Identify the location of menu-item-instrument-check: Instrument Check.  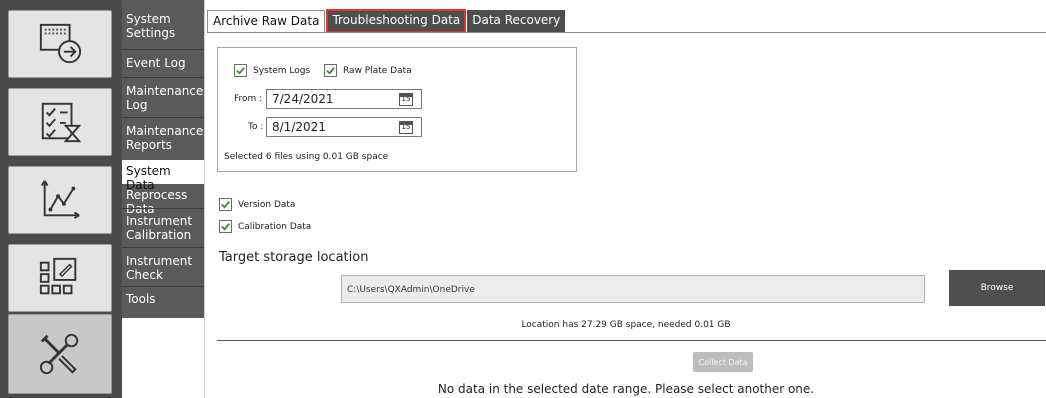
(163, 267).